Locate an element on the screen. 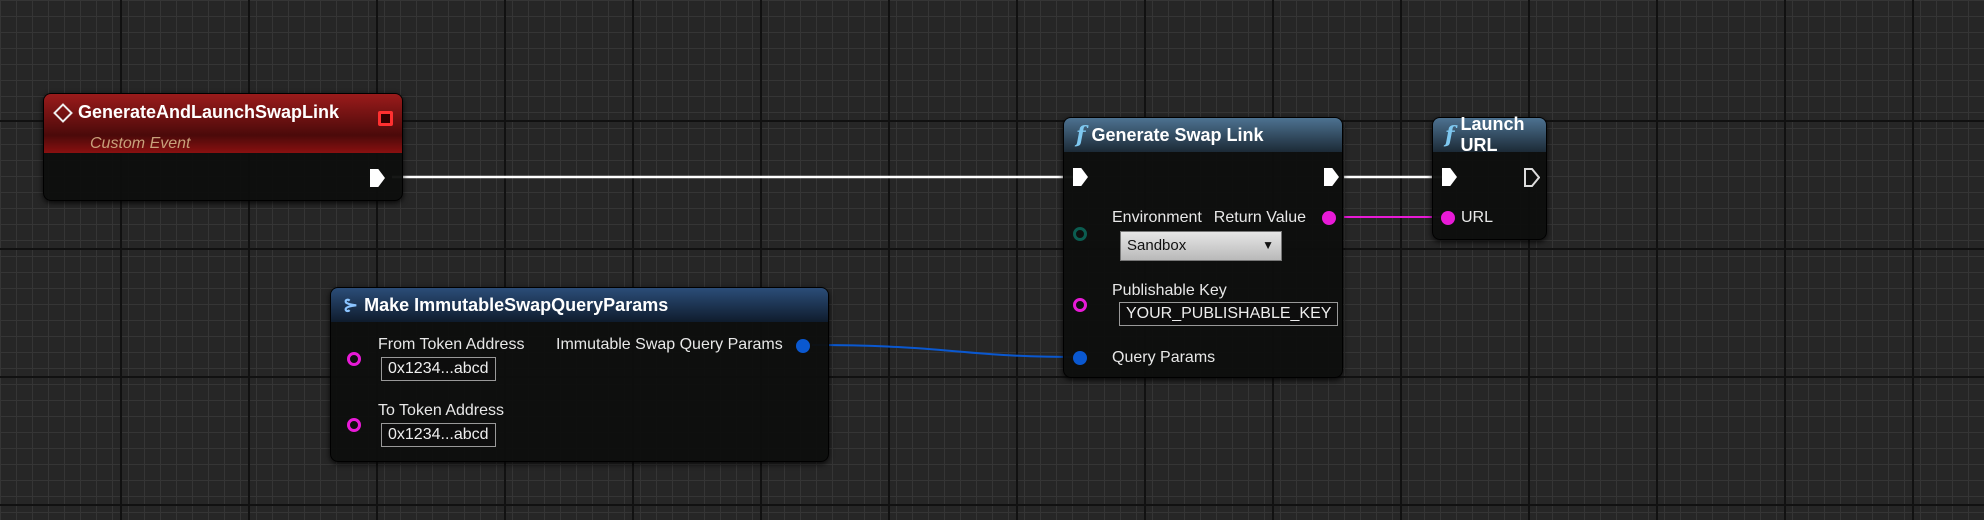 Image resolution: width=1984 pixels, height=520 pixels. output-label: Immutable Swap Query Params is located at coordinates (669, 344).